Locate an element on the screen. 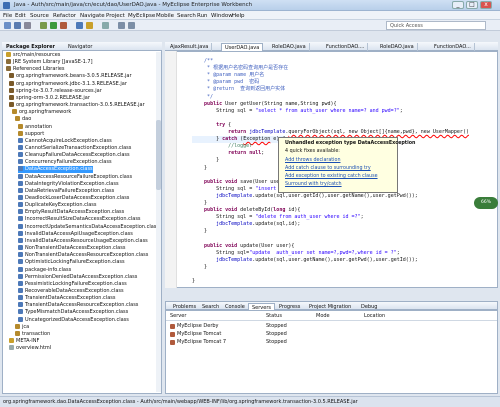 This screenshot has height=407, width=500. quickfix-add-exception: Add exception to existing catch clause is located at coordinates (331, 176).